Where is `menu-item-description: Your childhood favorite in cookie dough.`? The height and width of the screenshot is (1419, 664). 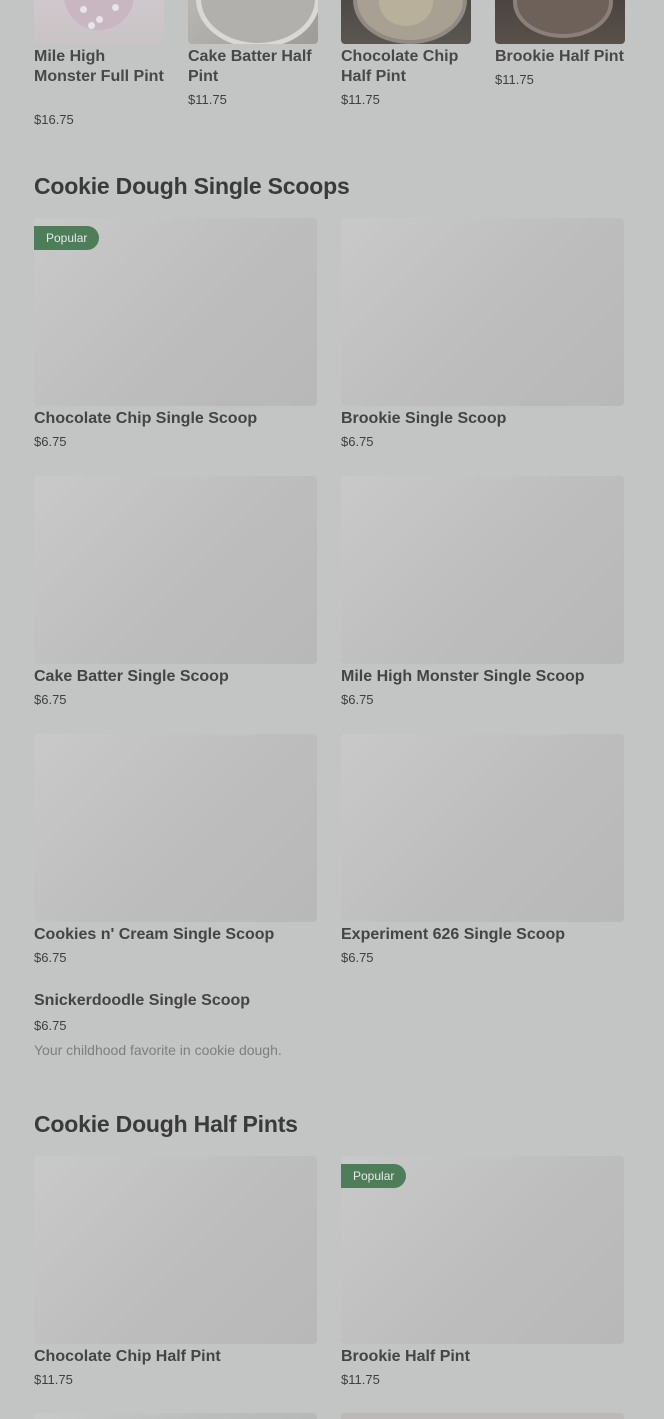 menu-item-description: Your childhood favorite in cookie dough. is located at coordinates (158, 1050).